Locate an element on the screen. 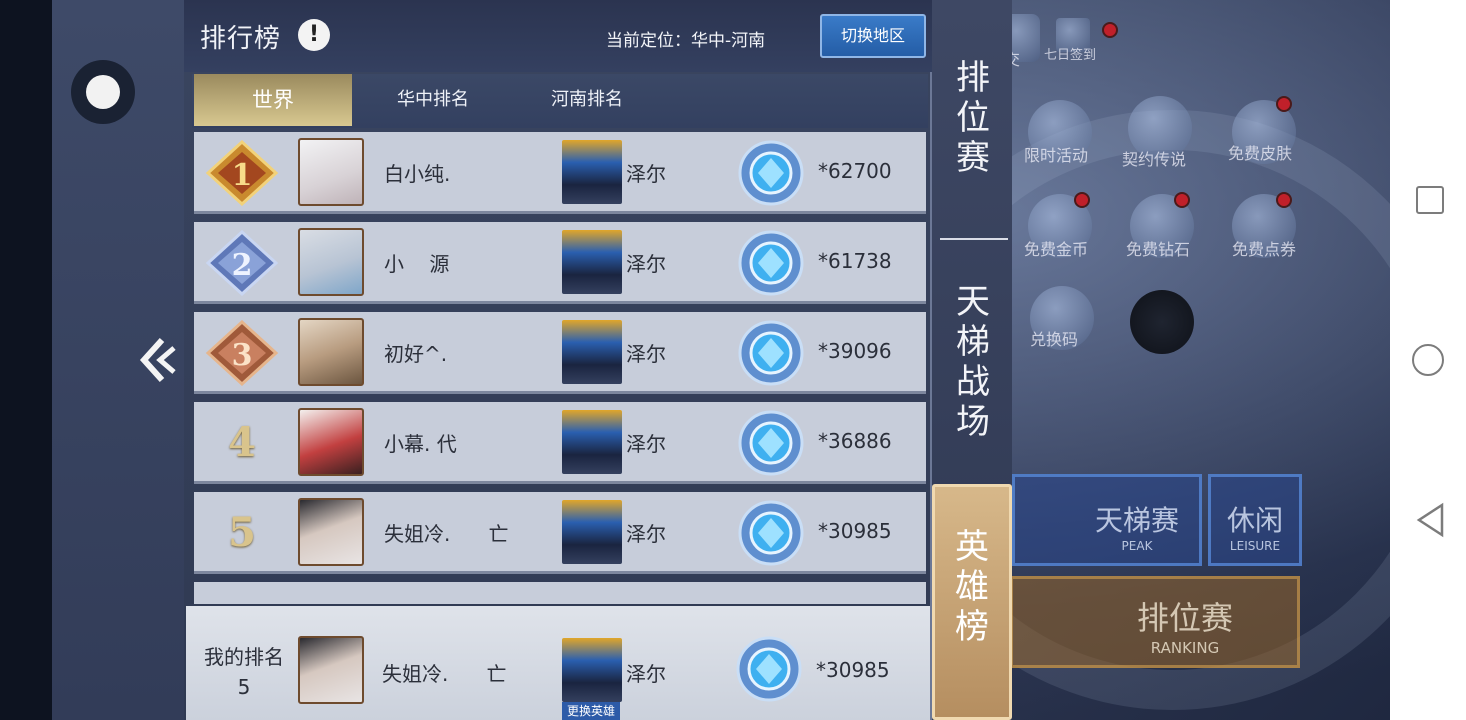  switch-region-button: 切换地区 is located at coordinates (873, 36).